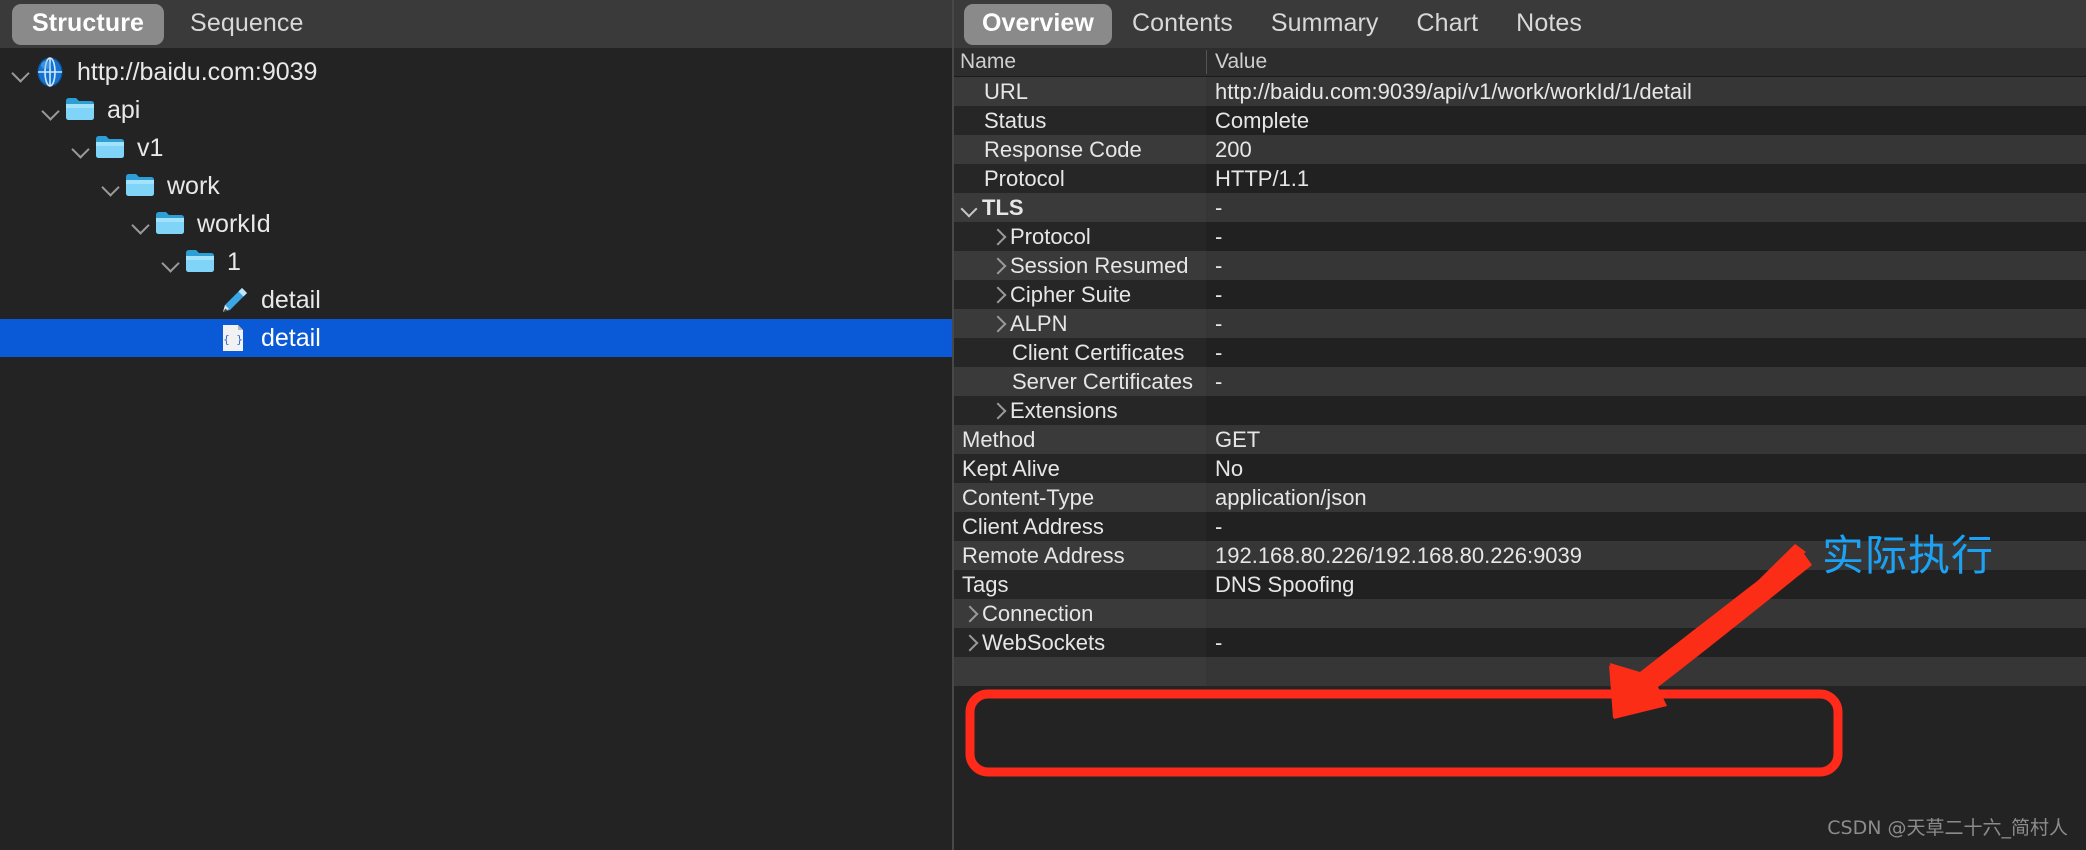 This screenshot has width=2086, height=850. Describe the element at coordinates (1099, 265) in the screenshot. I see `row-label: Session Resumed` at that location.